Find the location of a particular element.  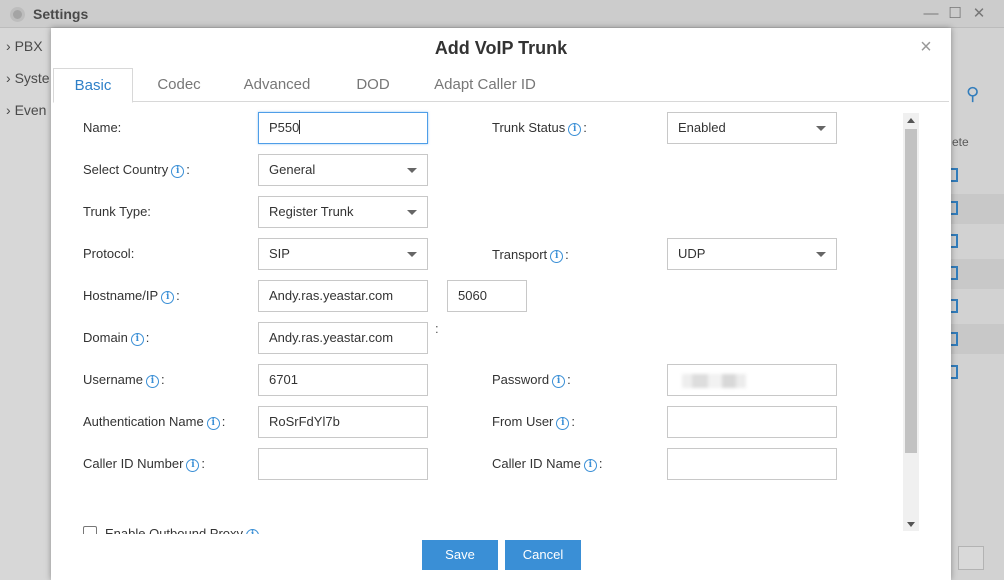

tab-basic: Basic is located at coordinates (93, 85).